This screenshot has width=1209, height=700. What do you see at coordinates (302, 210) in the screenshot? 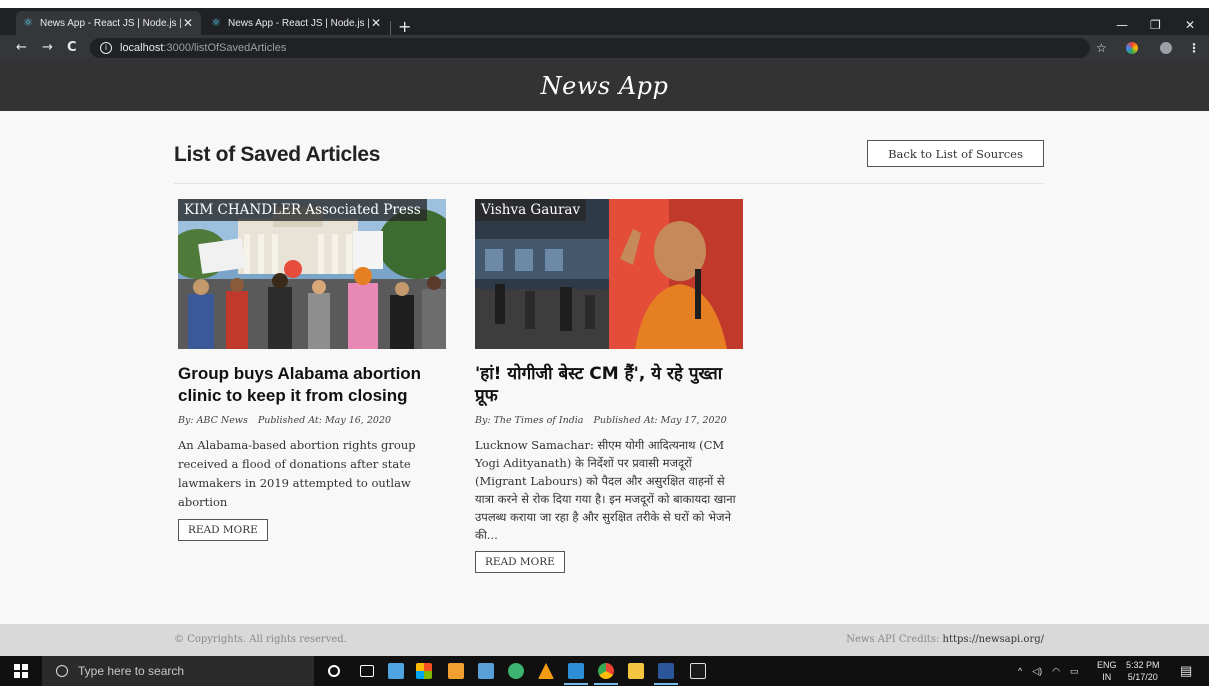
I see `article-author: KIM CHANDLER Associated Press` at bounding box center [302, 210].